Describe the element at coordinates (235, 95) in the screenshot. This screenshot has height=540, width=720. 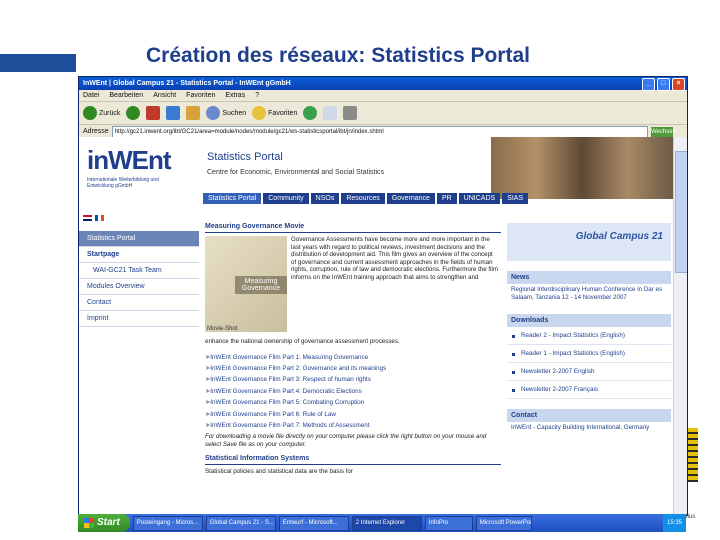
I see `menu-item: Extras` at that location.